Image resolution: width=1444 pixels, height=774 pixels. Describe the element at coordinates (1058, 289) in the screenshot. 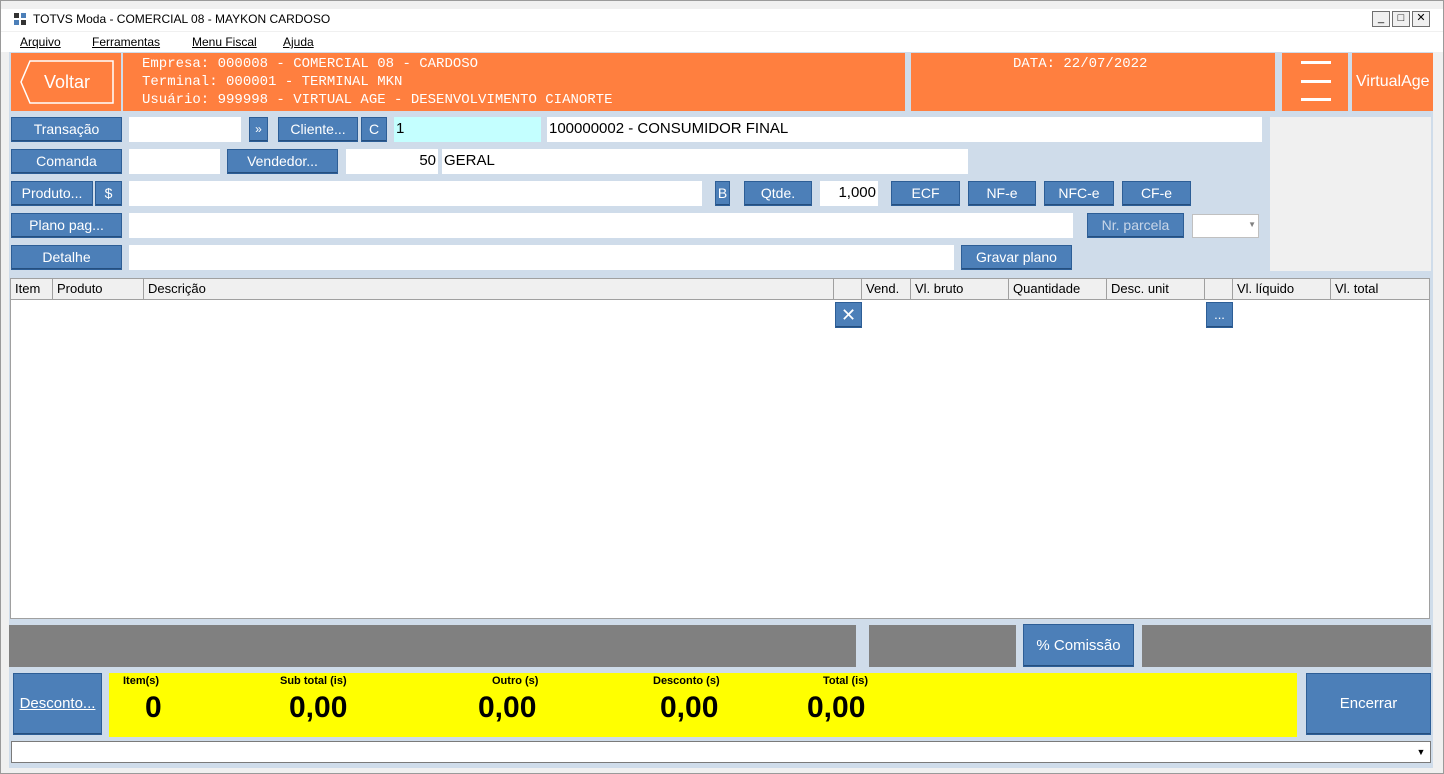

I see `col-quantidade: Quantidade` at that location.